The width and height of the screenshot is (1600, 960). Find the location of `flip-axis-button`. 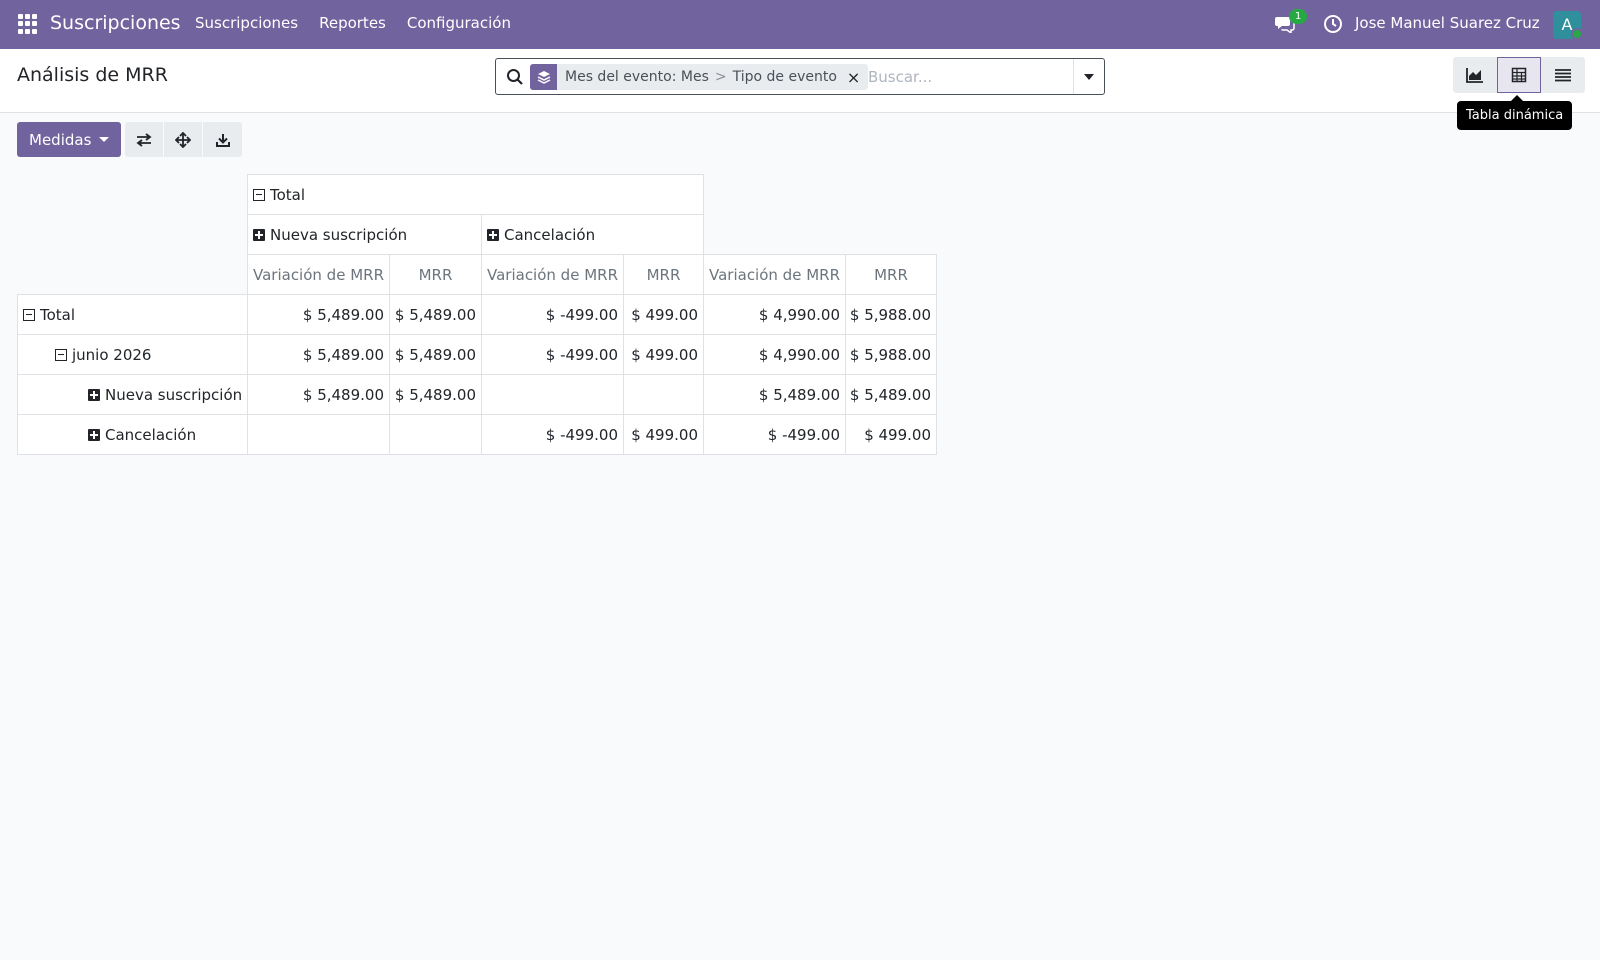

flip-axis-button is located at coordinates (144, 139).